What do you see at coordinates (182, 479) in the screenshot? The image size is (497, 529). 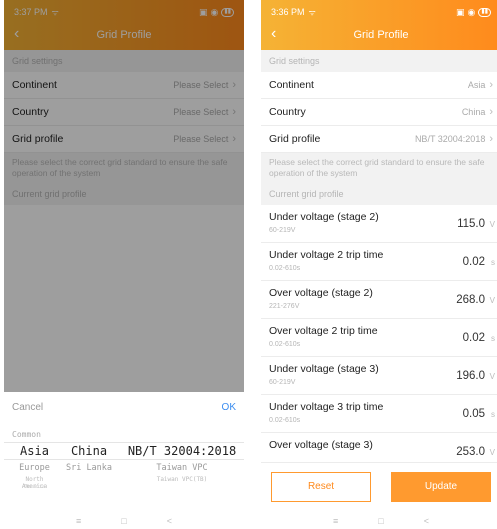 I see `profile-wheel-option: Taiwan VPC(TB)` at bounding box center [182, 479].